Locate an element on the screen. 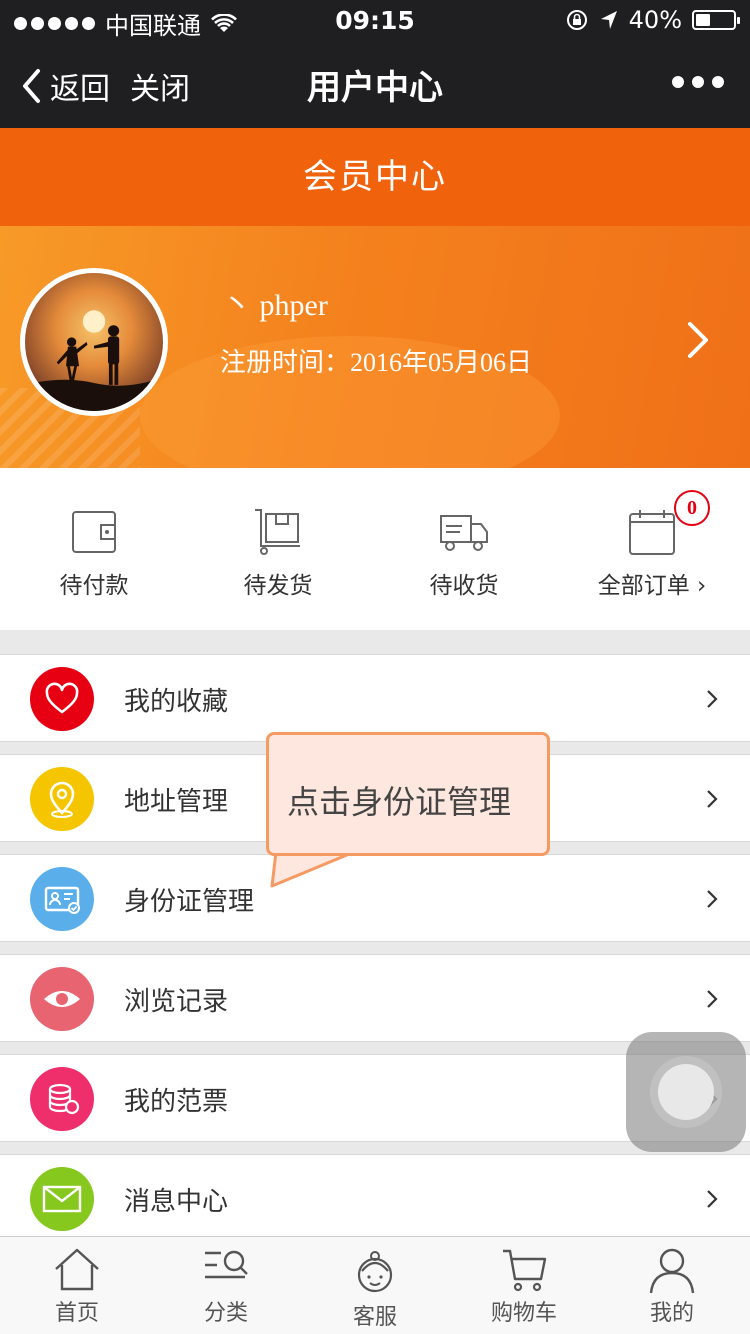 Image resolution: width=750 pixels, height=1334 pixels. tab-home: 首页 is located at coordinates (77, 1285).